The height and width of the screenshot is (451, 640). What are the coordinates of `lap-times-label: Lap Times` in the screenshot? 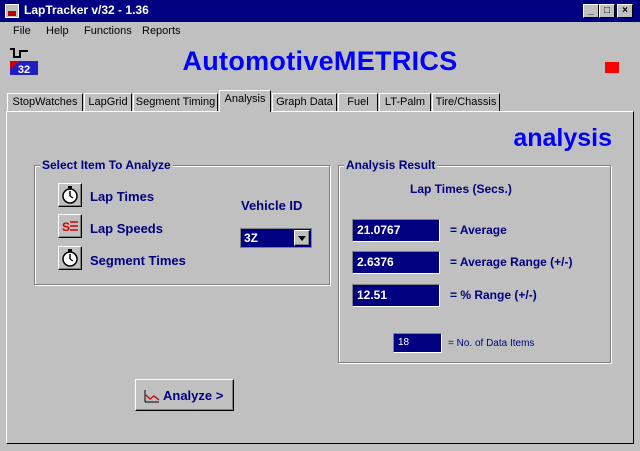 It's located at (122, 196).